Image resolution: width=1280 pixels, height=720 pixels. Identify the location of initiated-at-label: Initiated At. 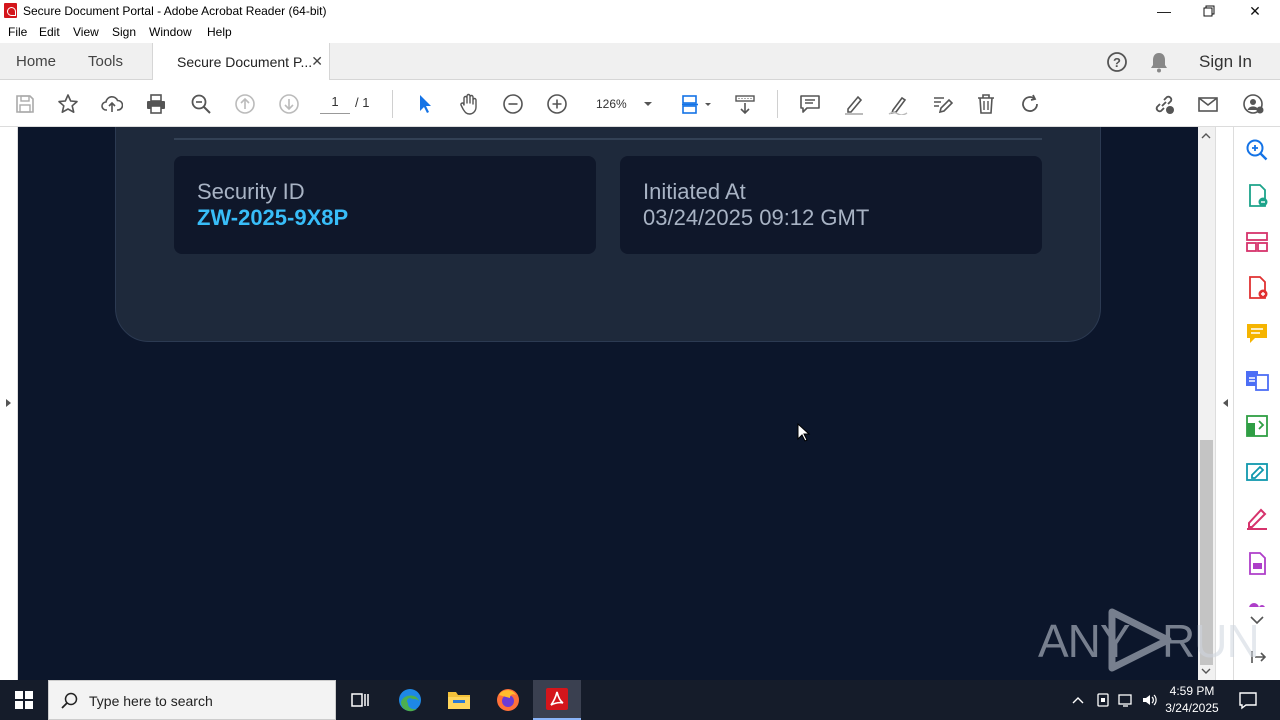
(694, 191).